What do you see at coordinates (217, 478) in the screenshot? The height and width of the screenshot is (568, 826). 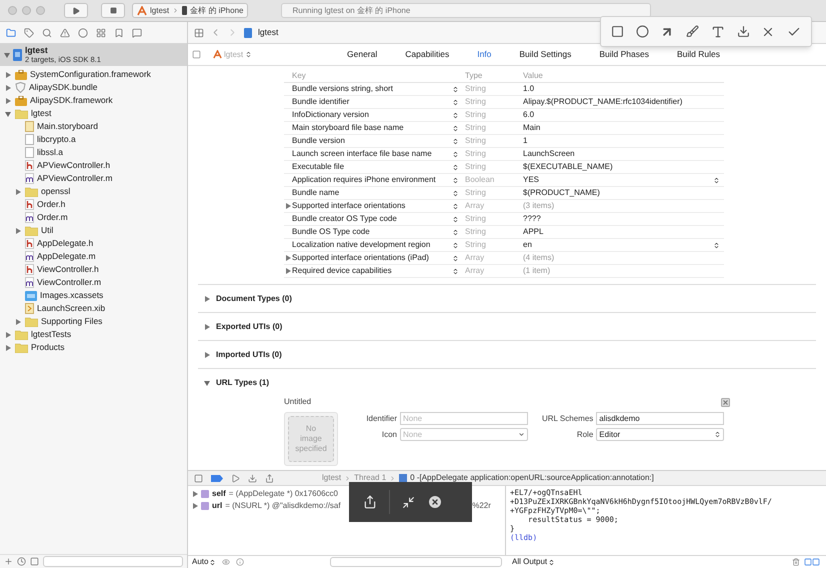 I see `breakpoints-toggle-icon` at bounding box center [217, 478].